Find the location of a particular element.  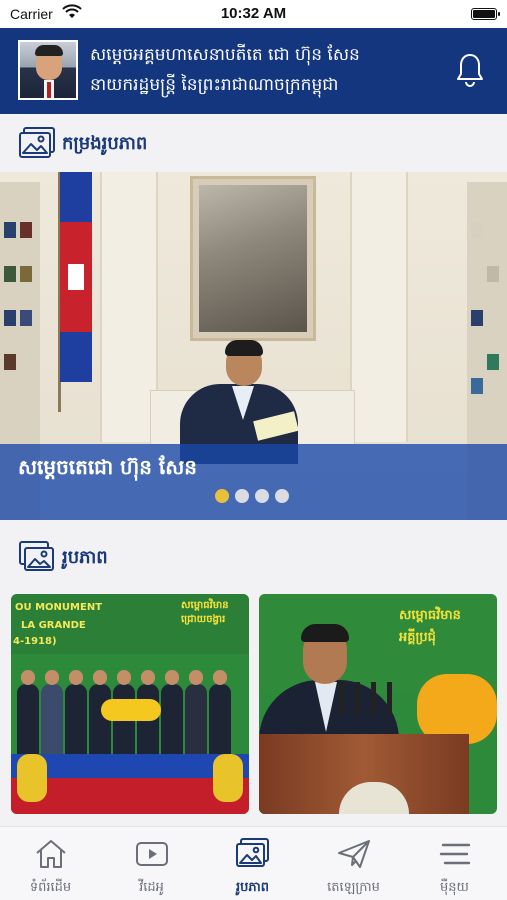

banner-text: អគ្គីប្រជុំ is located at coordinates (417, 637).